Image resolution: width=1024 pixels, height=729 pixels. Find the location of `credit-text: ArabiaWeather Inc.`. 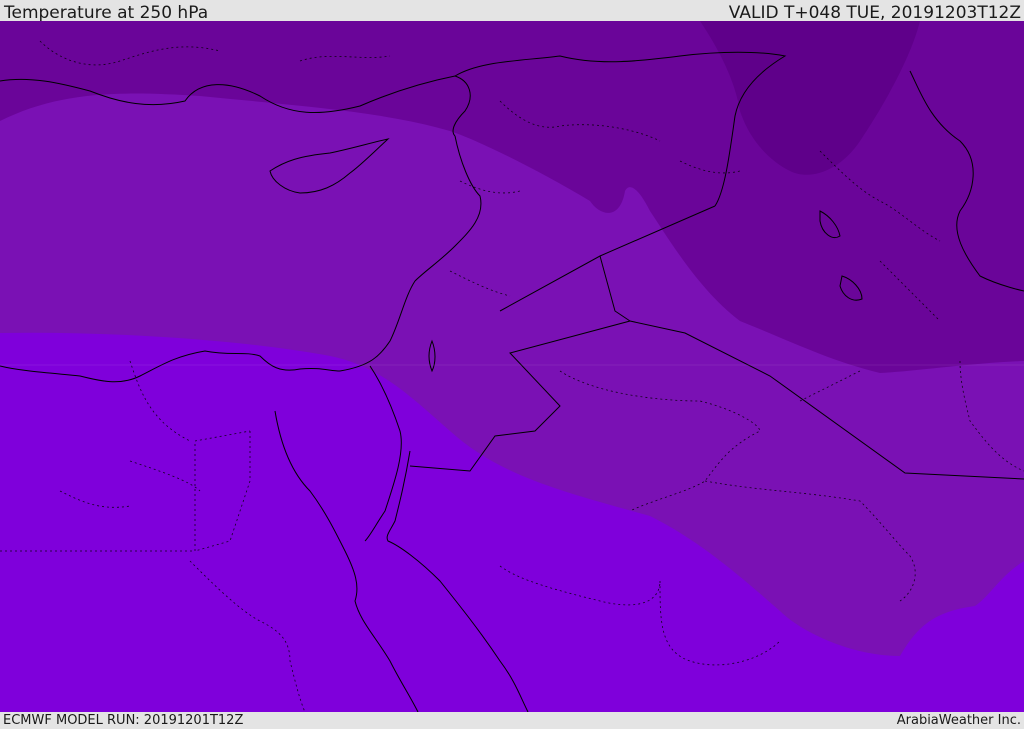

credit-text: ArabiaWeather Inc. is located at coordinates (958, 720).